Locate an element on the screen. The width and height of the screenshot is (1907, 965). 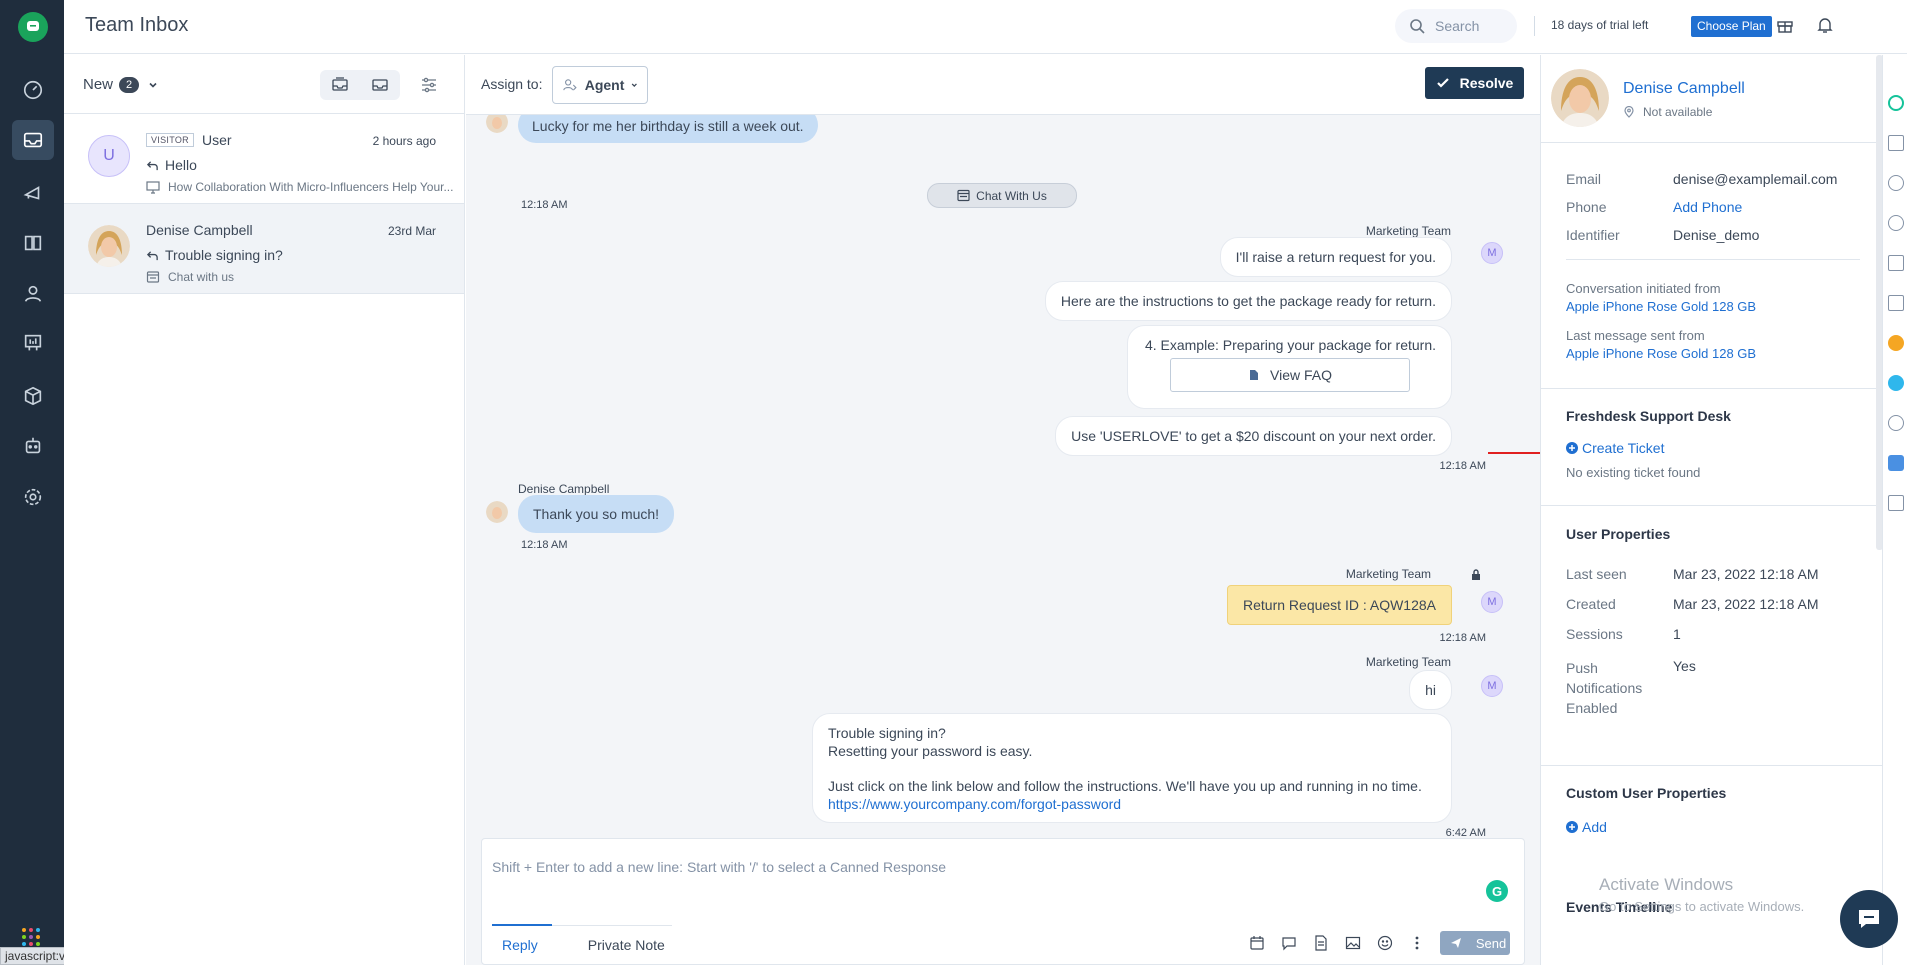
add-phone-link: Add Phone is located at coordinates (1707, 207).